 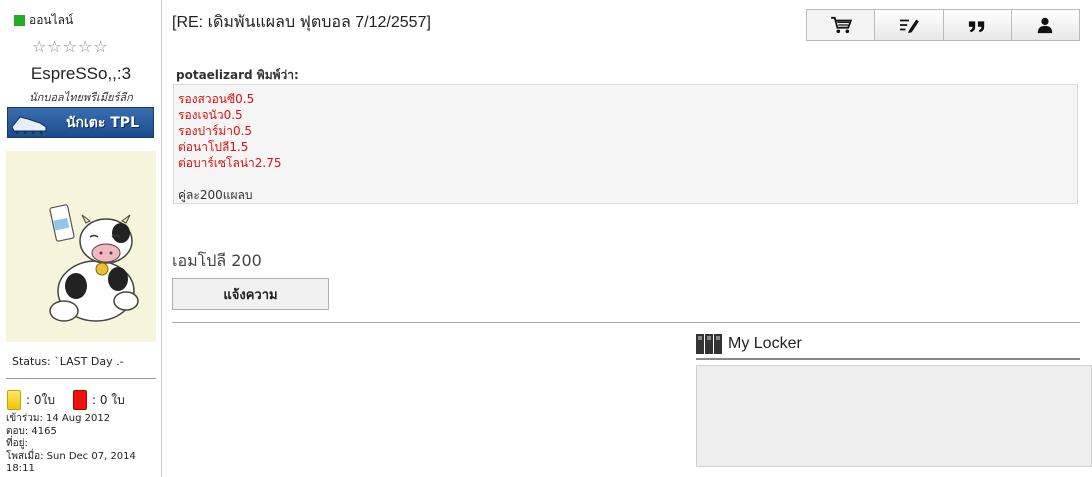 I want to click on profile-divider, so click(x=81, y=378).